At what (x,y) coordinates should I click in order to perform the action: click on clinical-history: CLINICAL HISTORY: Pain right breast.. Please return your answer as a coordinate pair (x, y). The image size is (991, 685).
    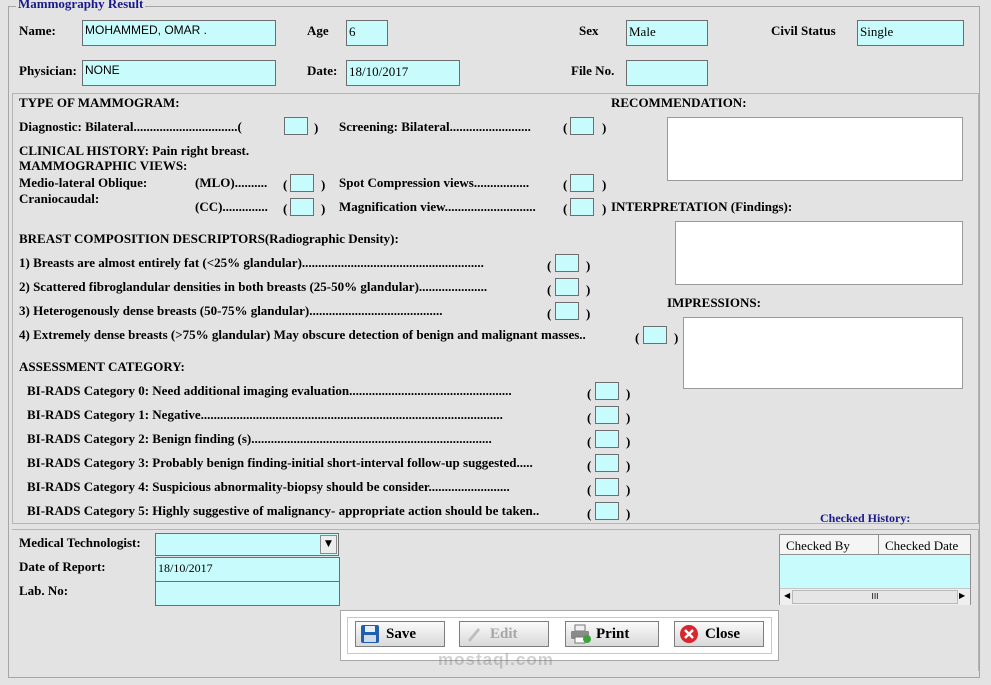
    Looking at the image, I should click on (134, 150).